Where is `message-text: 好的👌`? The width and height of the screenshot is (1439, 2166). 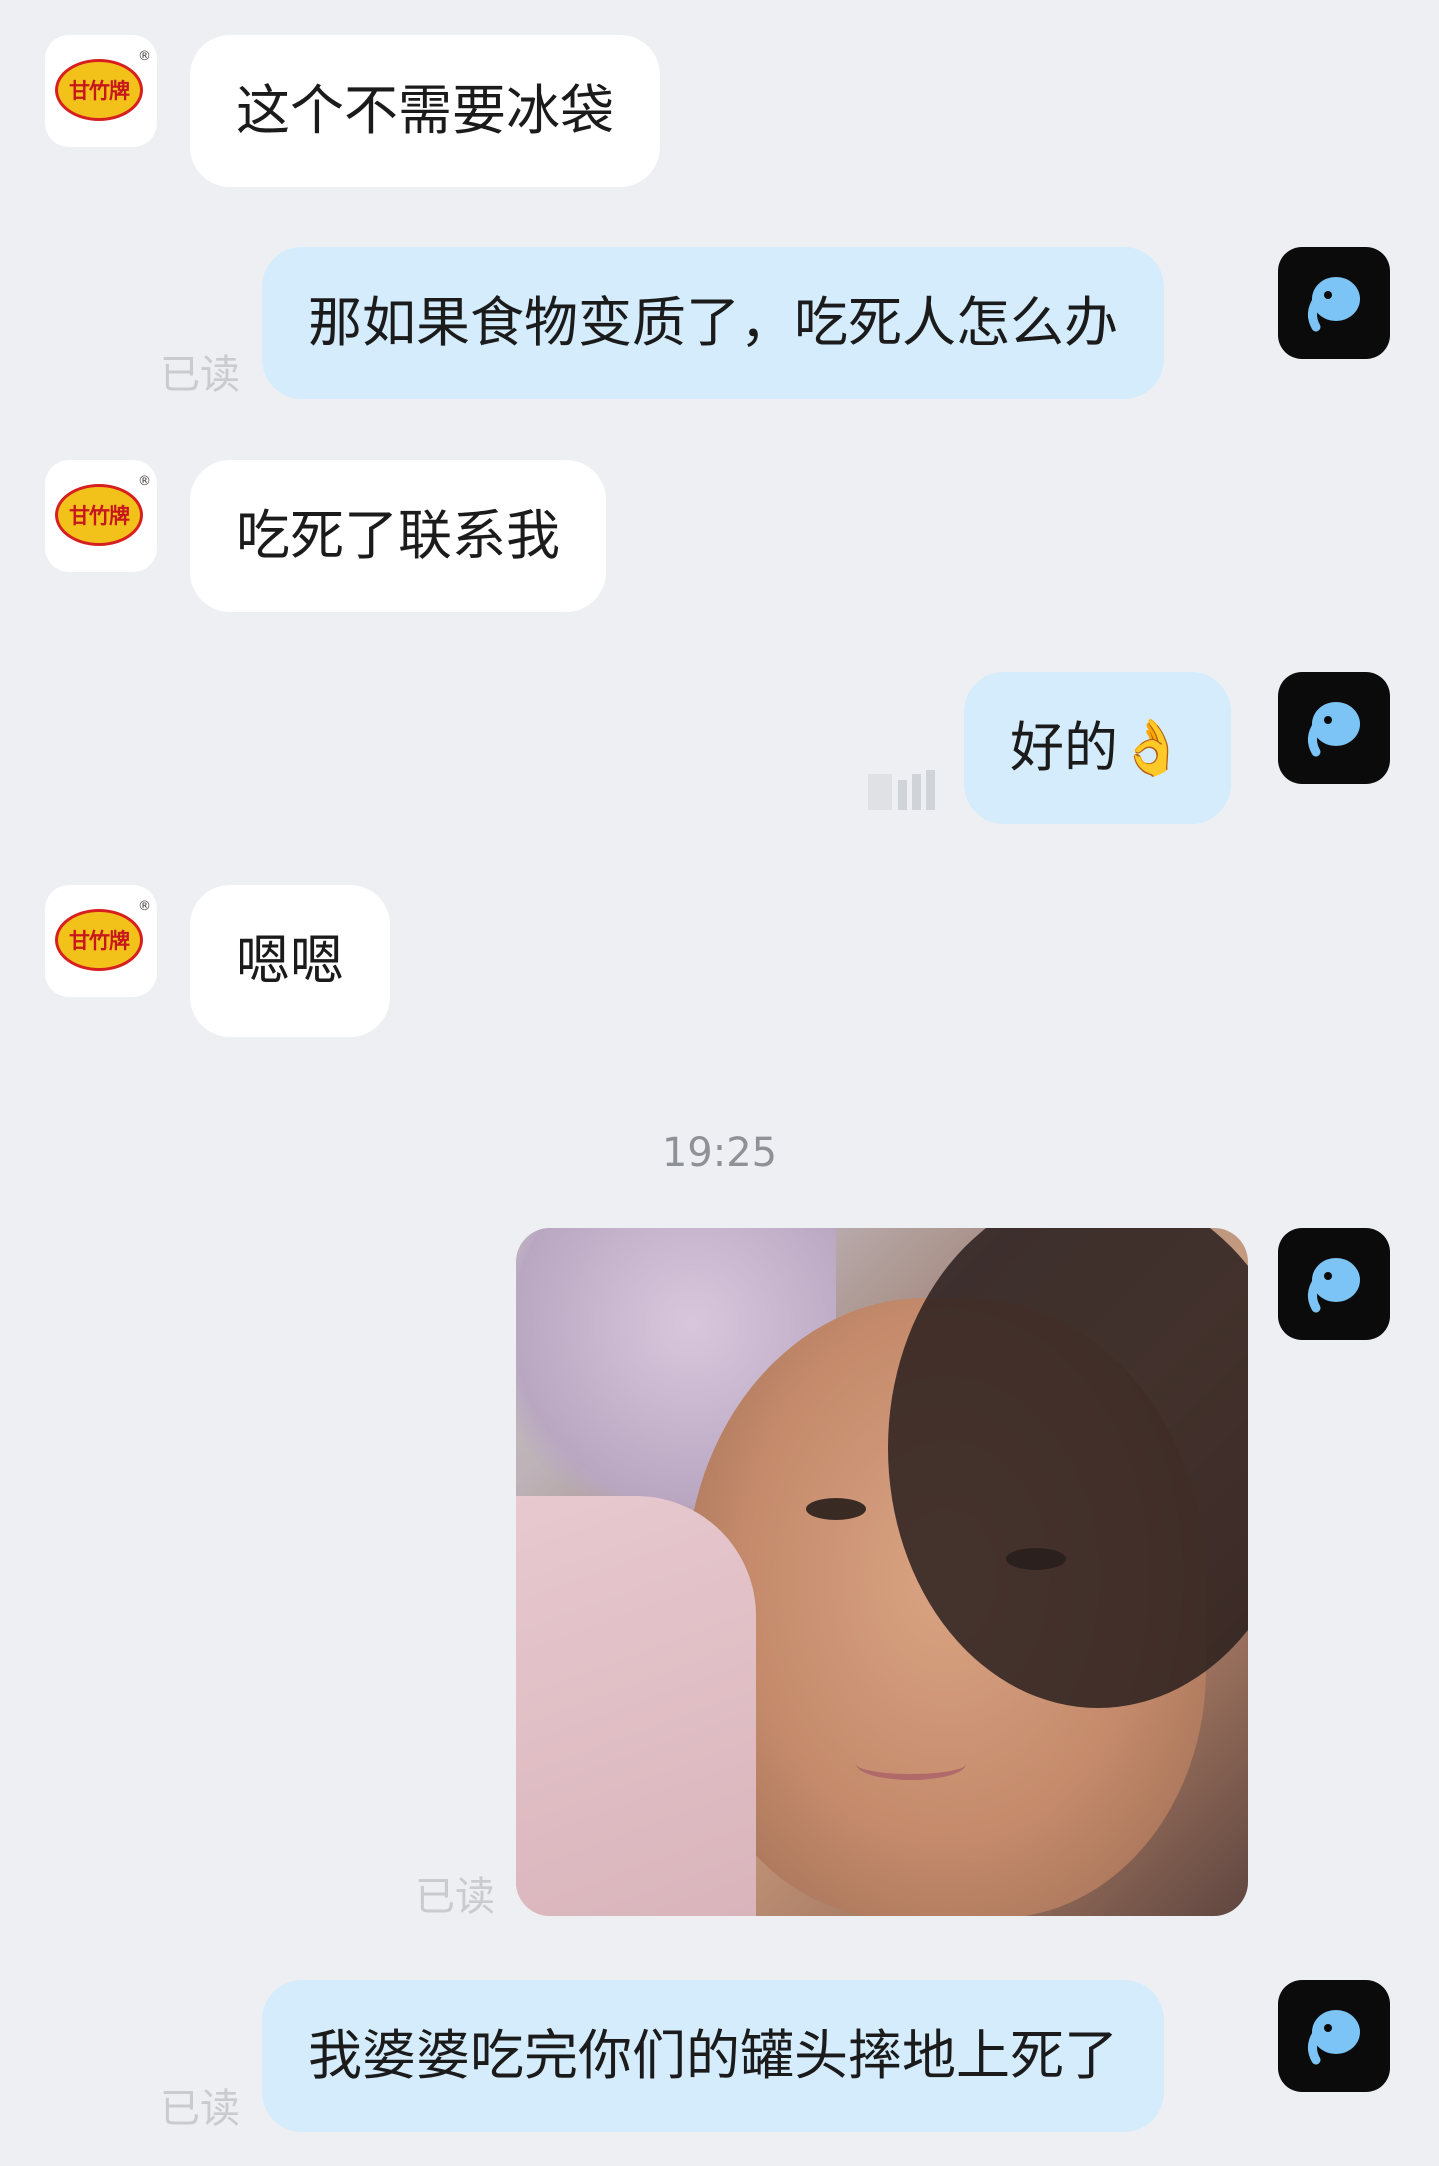
message-text: 好的👌 is located at coordinates (1098, 747).